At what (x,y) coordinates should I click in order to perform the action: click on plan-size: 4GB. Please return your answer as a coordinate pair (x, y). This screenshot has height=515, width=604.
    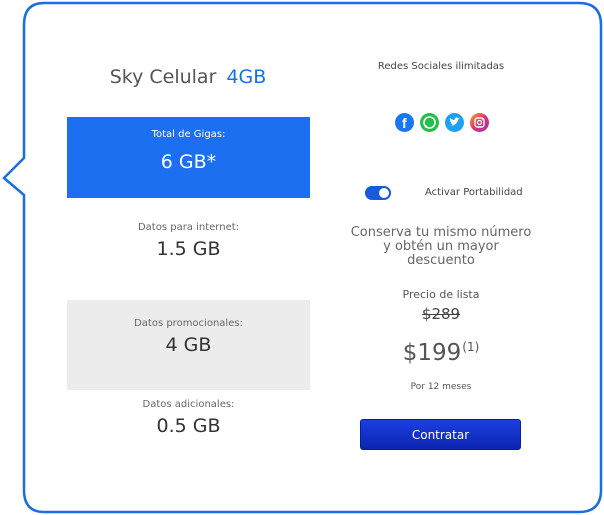
    Looking at the image, I should click on (246, 77).